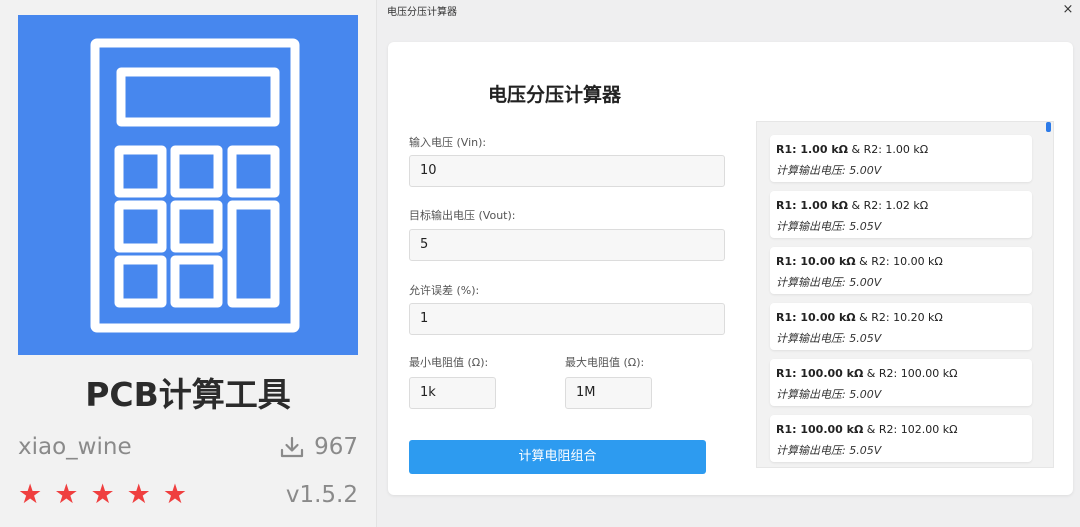 The width and height of the screenshot is (1080, 527). What do you see at coordinates (449, 362) in the screenshot?
I see `rmin-label: 最小电阻值 (Ω):` at bounding box center [449, 362].